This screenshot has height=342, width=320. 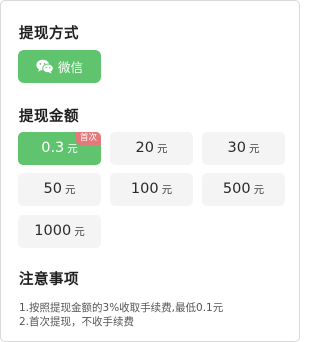 What do you see at coordinates (45, 66) in the screenshot?
I see `wechat-icon` at bounding box center [45, 66].